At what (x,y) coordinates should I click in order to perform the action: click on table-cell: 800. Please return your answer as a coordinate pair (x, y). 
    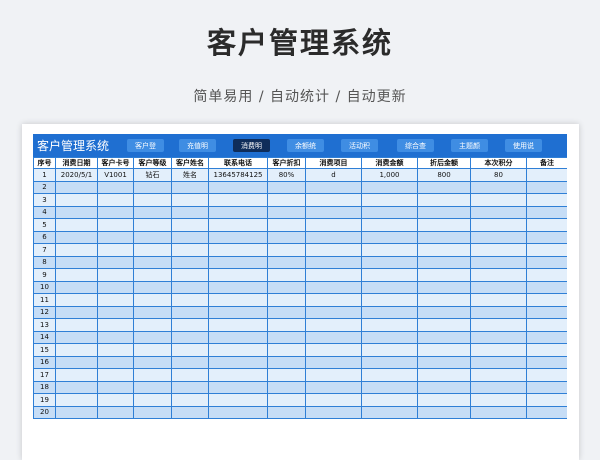
    Looking at the image, I should click on (444, 175).